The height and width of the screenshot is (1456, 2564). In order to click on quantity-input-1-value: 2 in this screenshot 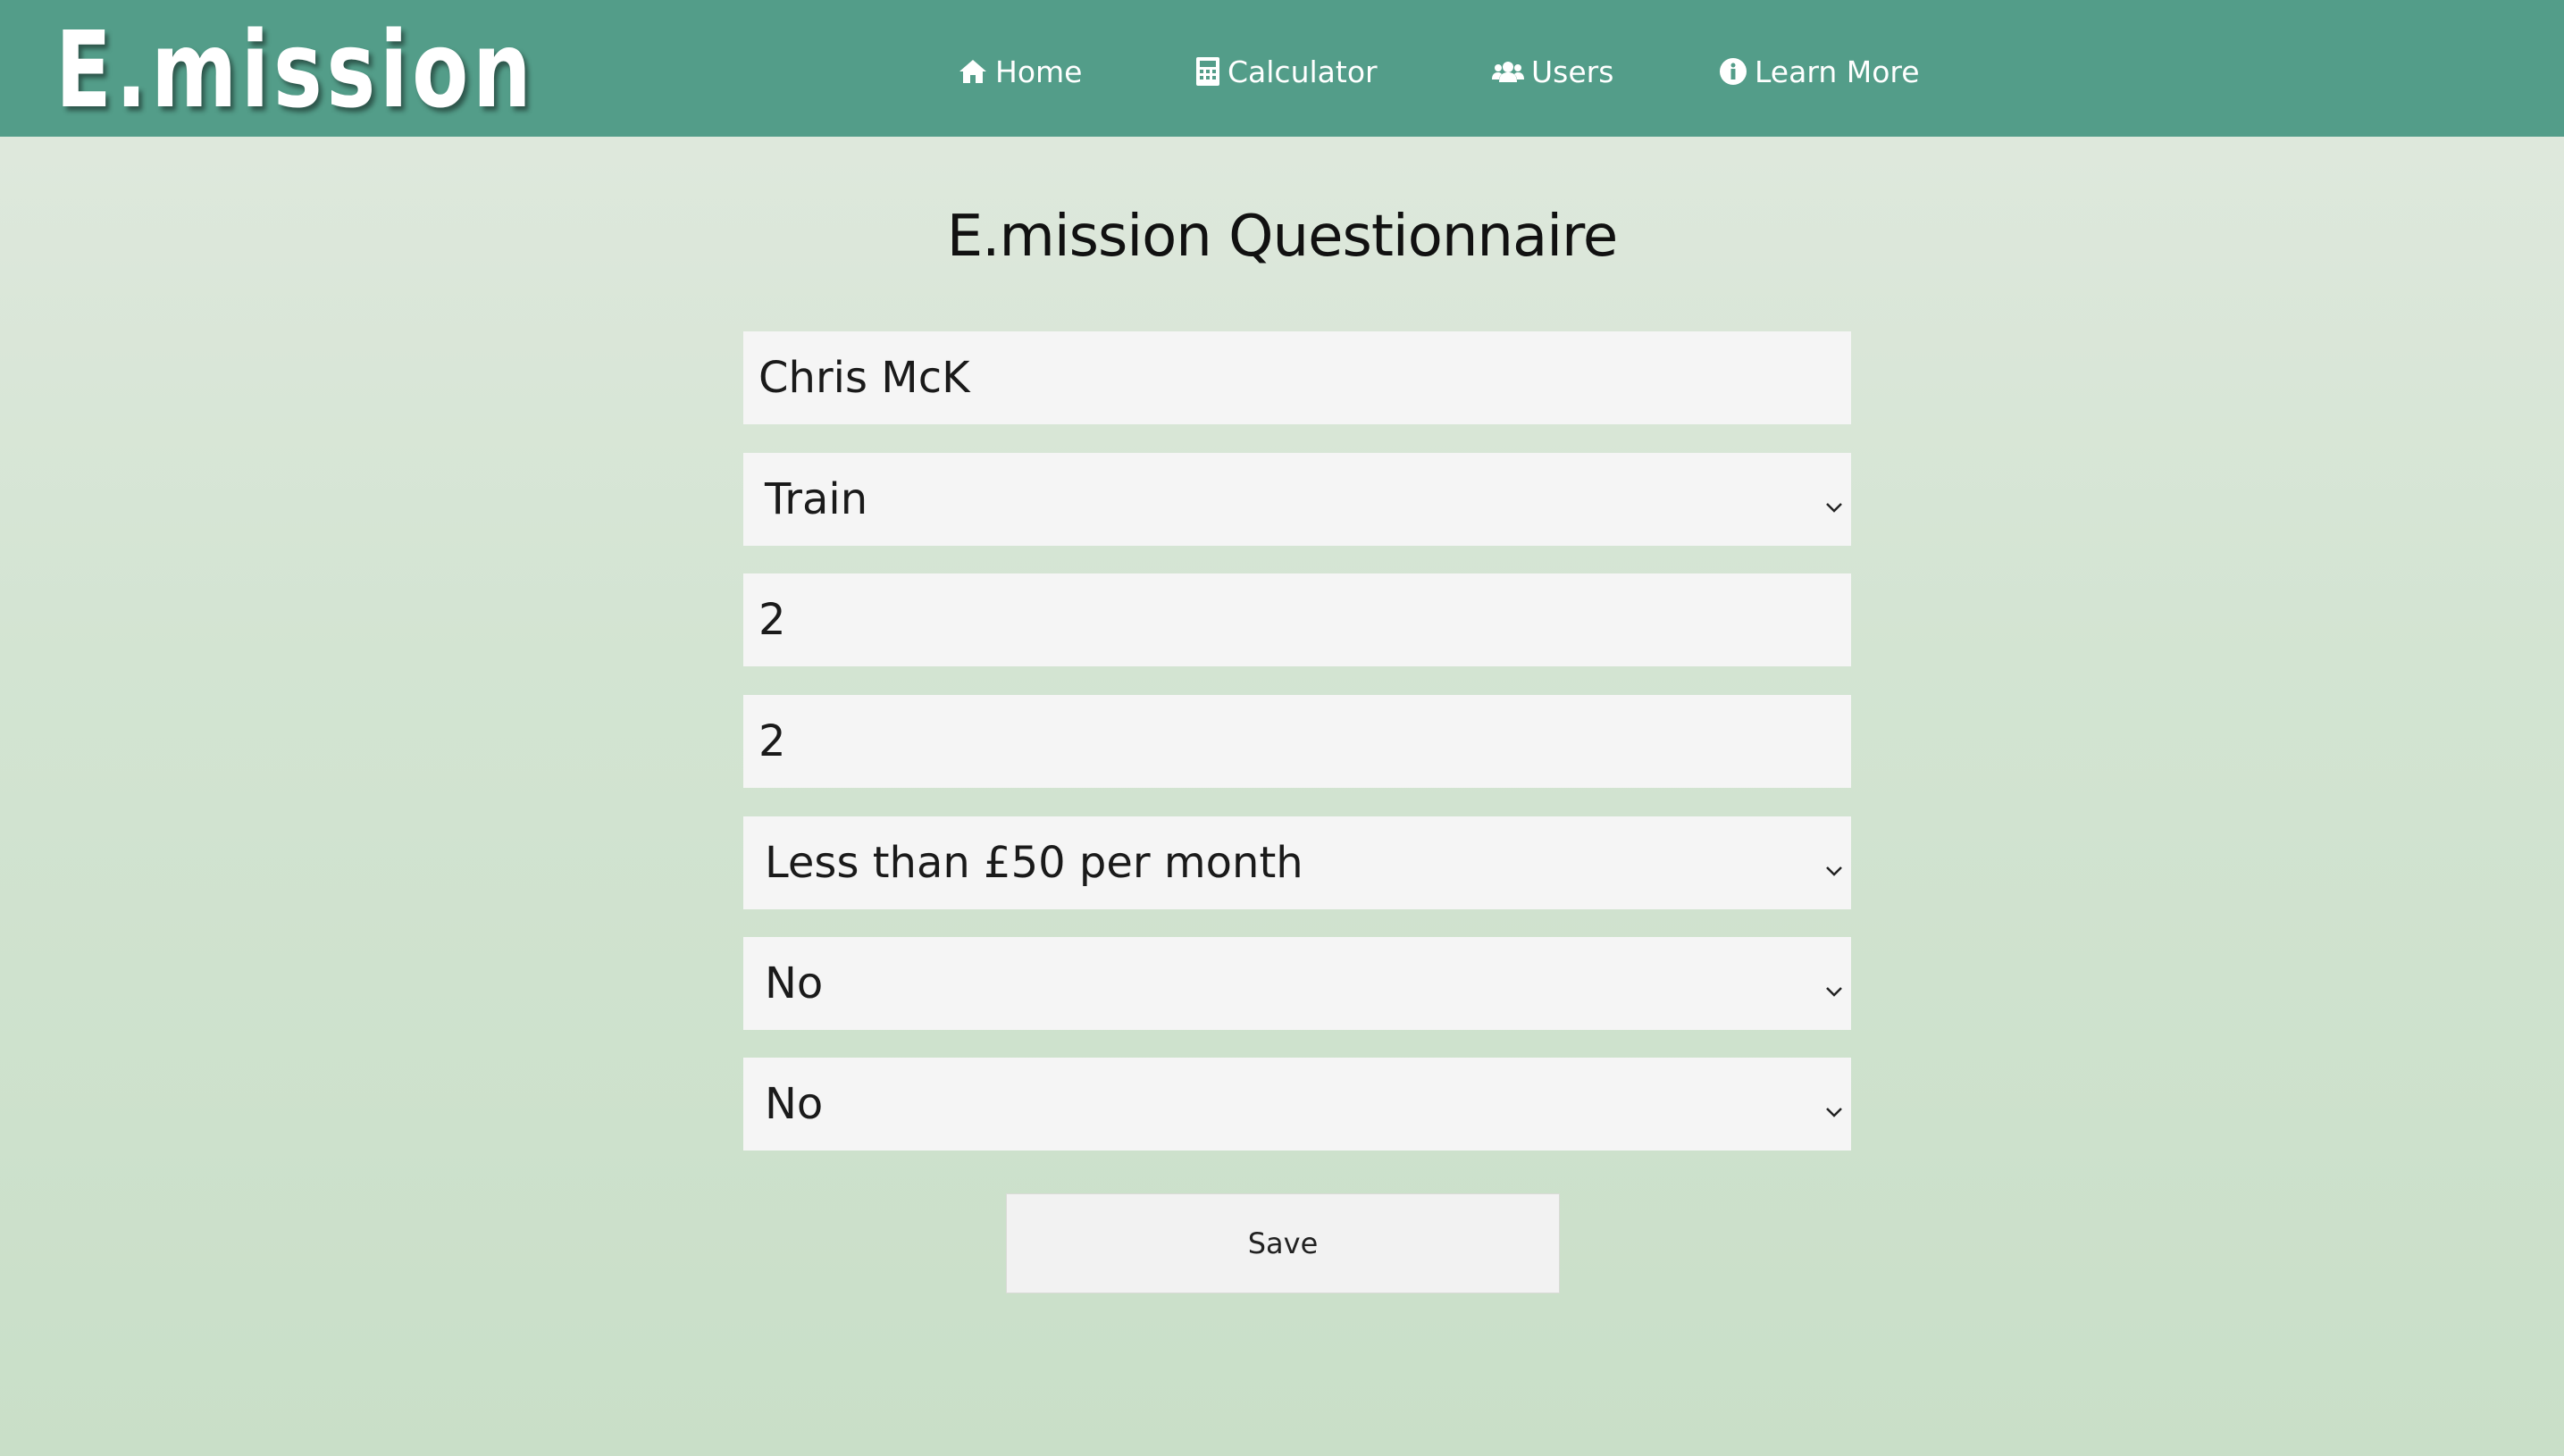, I will do `click(772, 620)`.